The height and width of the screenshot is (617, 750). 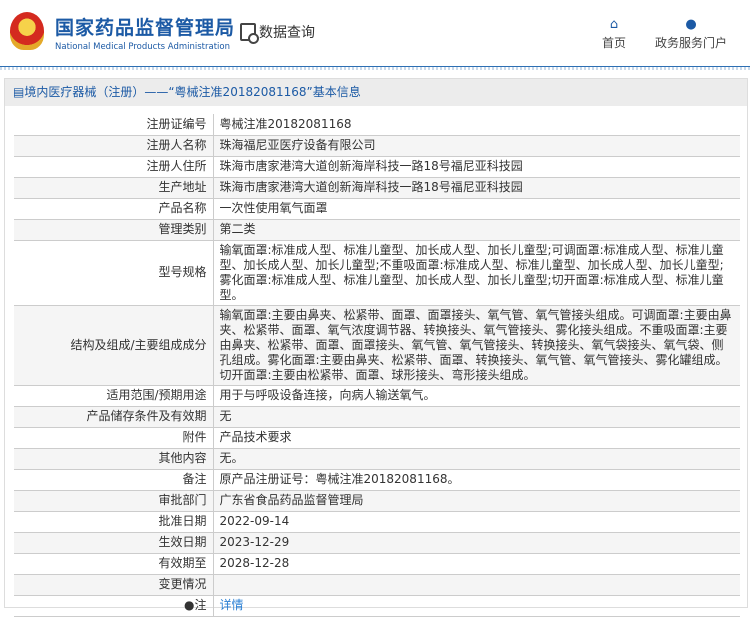 I want to click on table-row: 注册人住所 珠海市唐家港湾大道创新海岸科技一路18号福尼亚科技园, so click(x=377, y=167).